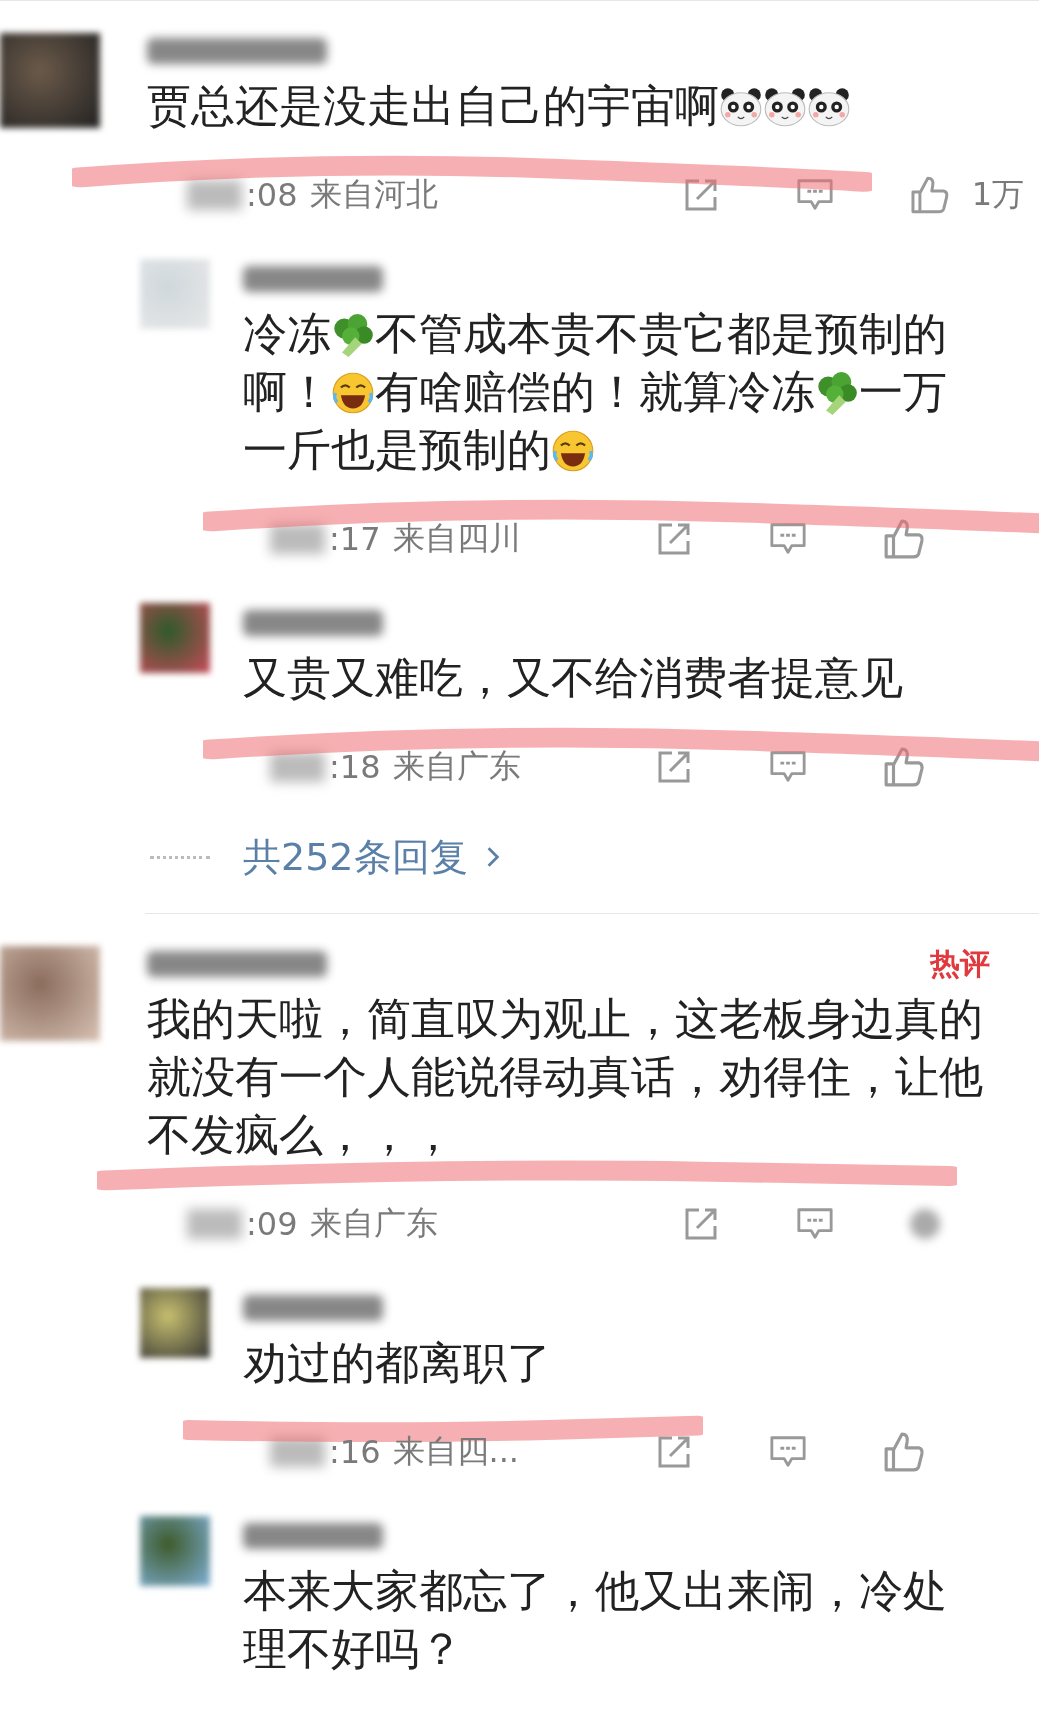 The height and width of the screenshot is (1729, 1039). What do you see at coordinates (959, 964) in the screenshot?
I see `hot-comment-label: 热评` at bounding box center [959, 964].